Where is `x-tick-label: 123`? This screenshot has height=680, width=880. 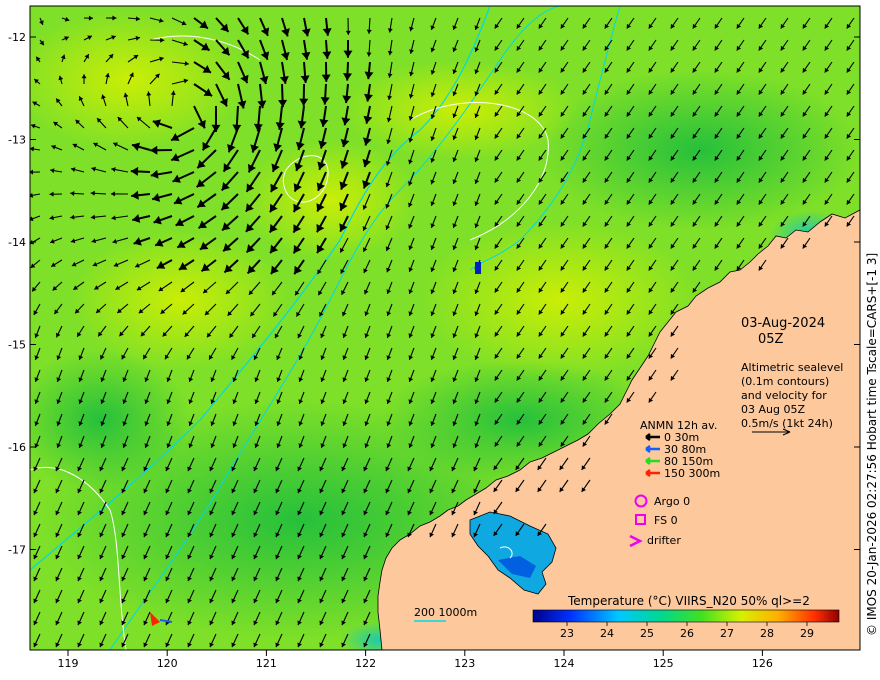
x-tick-label: 123 is located at coordinates (464, 663).